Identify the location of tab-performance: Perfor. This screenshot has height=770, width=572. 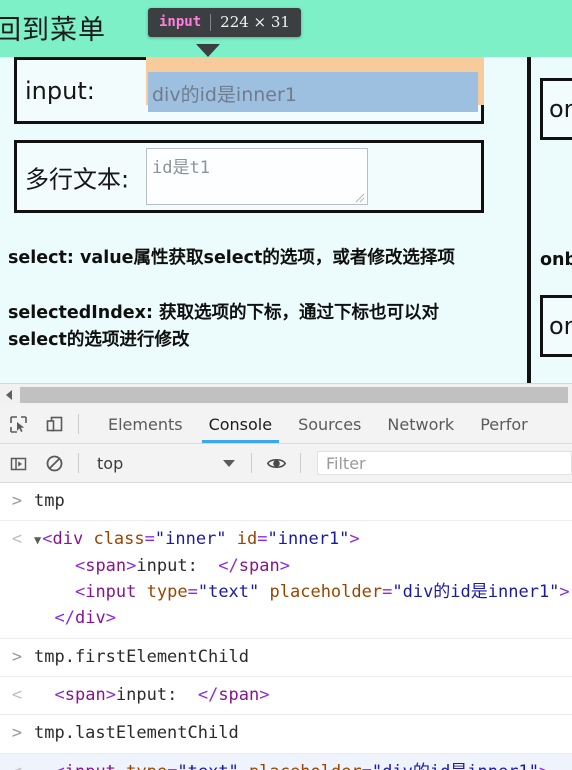
(504, 424).